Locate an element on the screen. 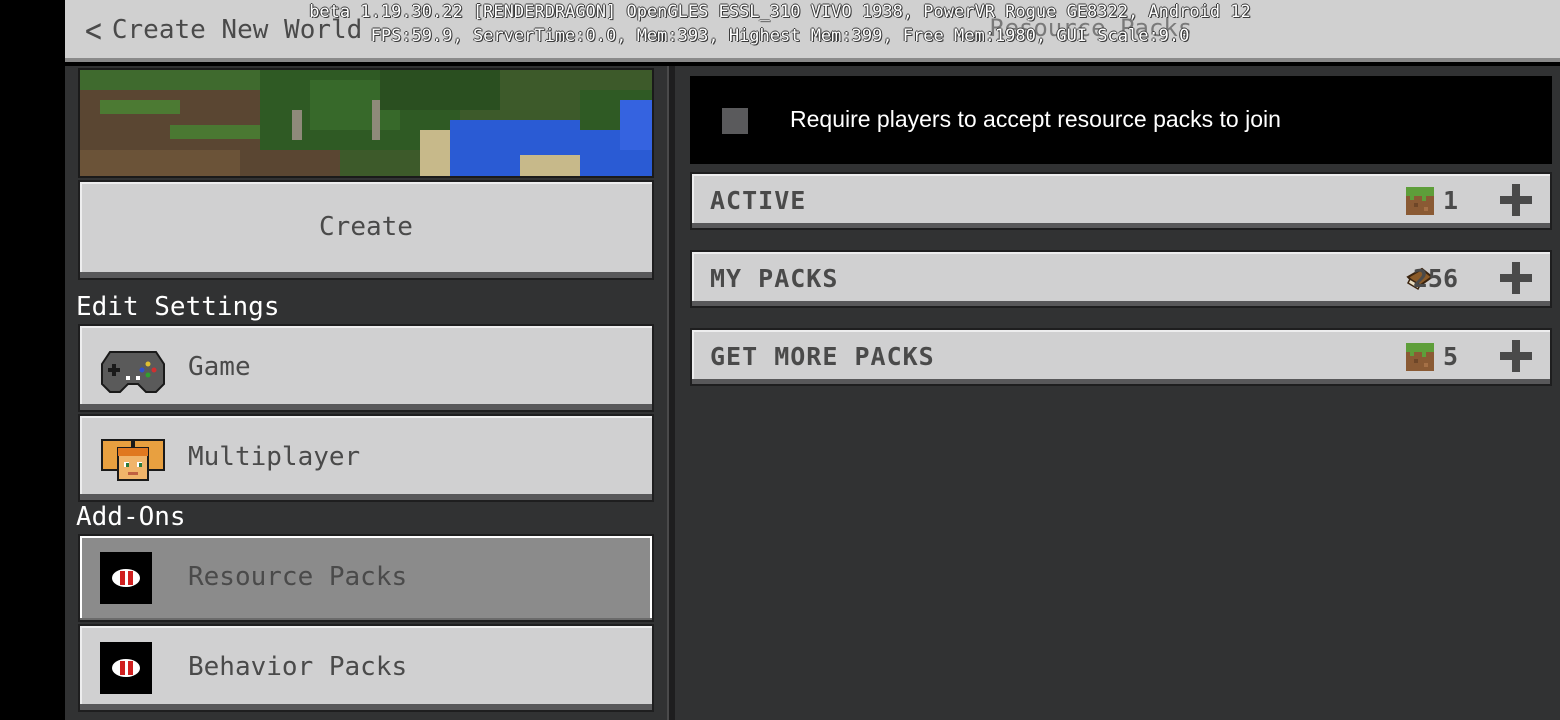 This screenshot has height=720, width=1560. behavior-packs-button: Behavior Packs is located at coordinates (366, 668).